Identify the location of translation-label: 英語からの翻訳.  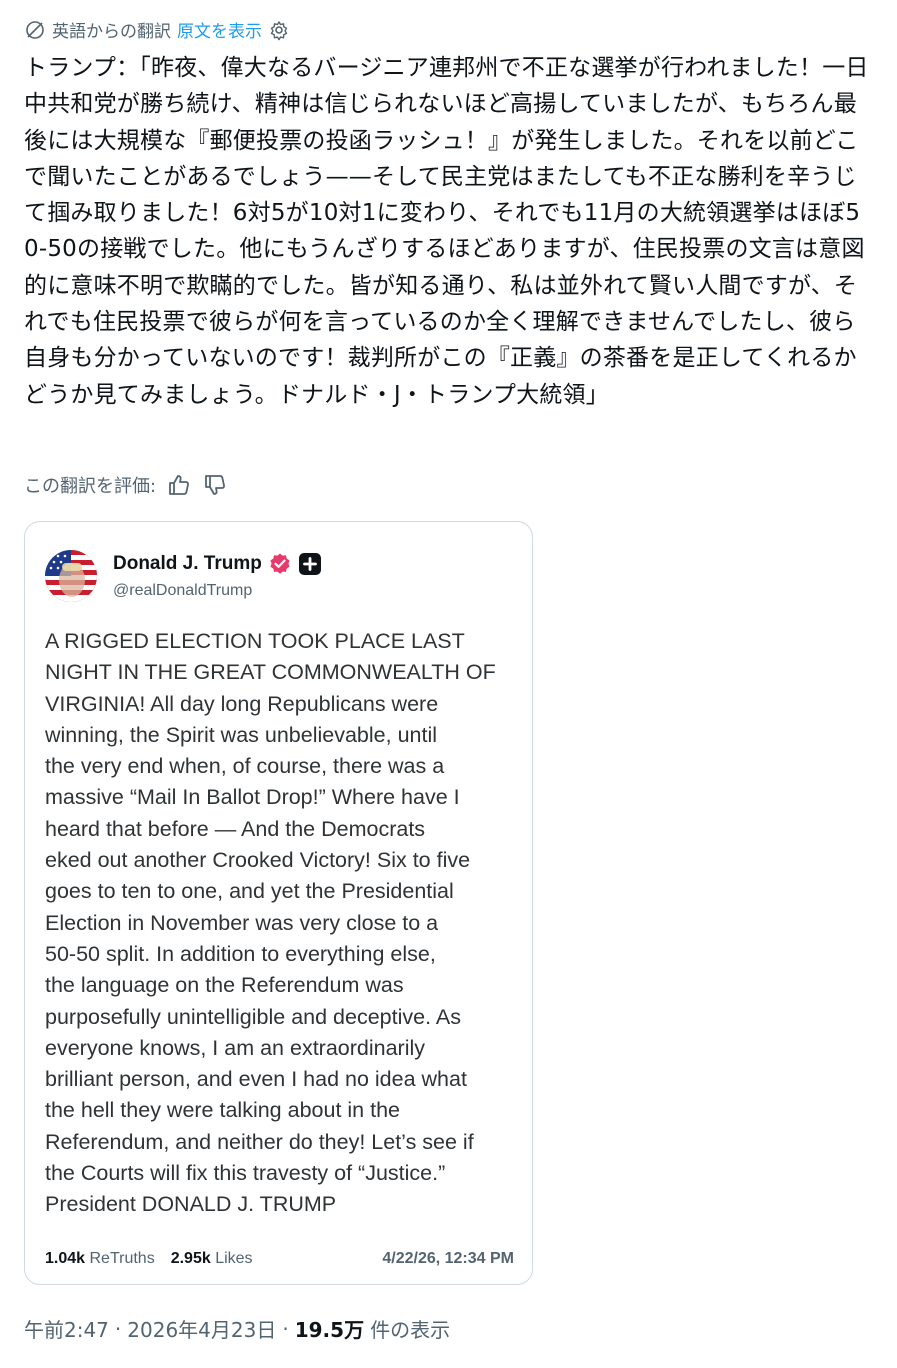
(111, 32).